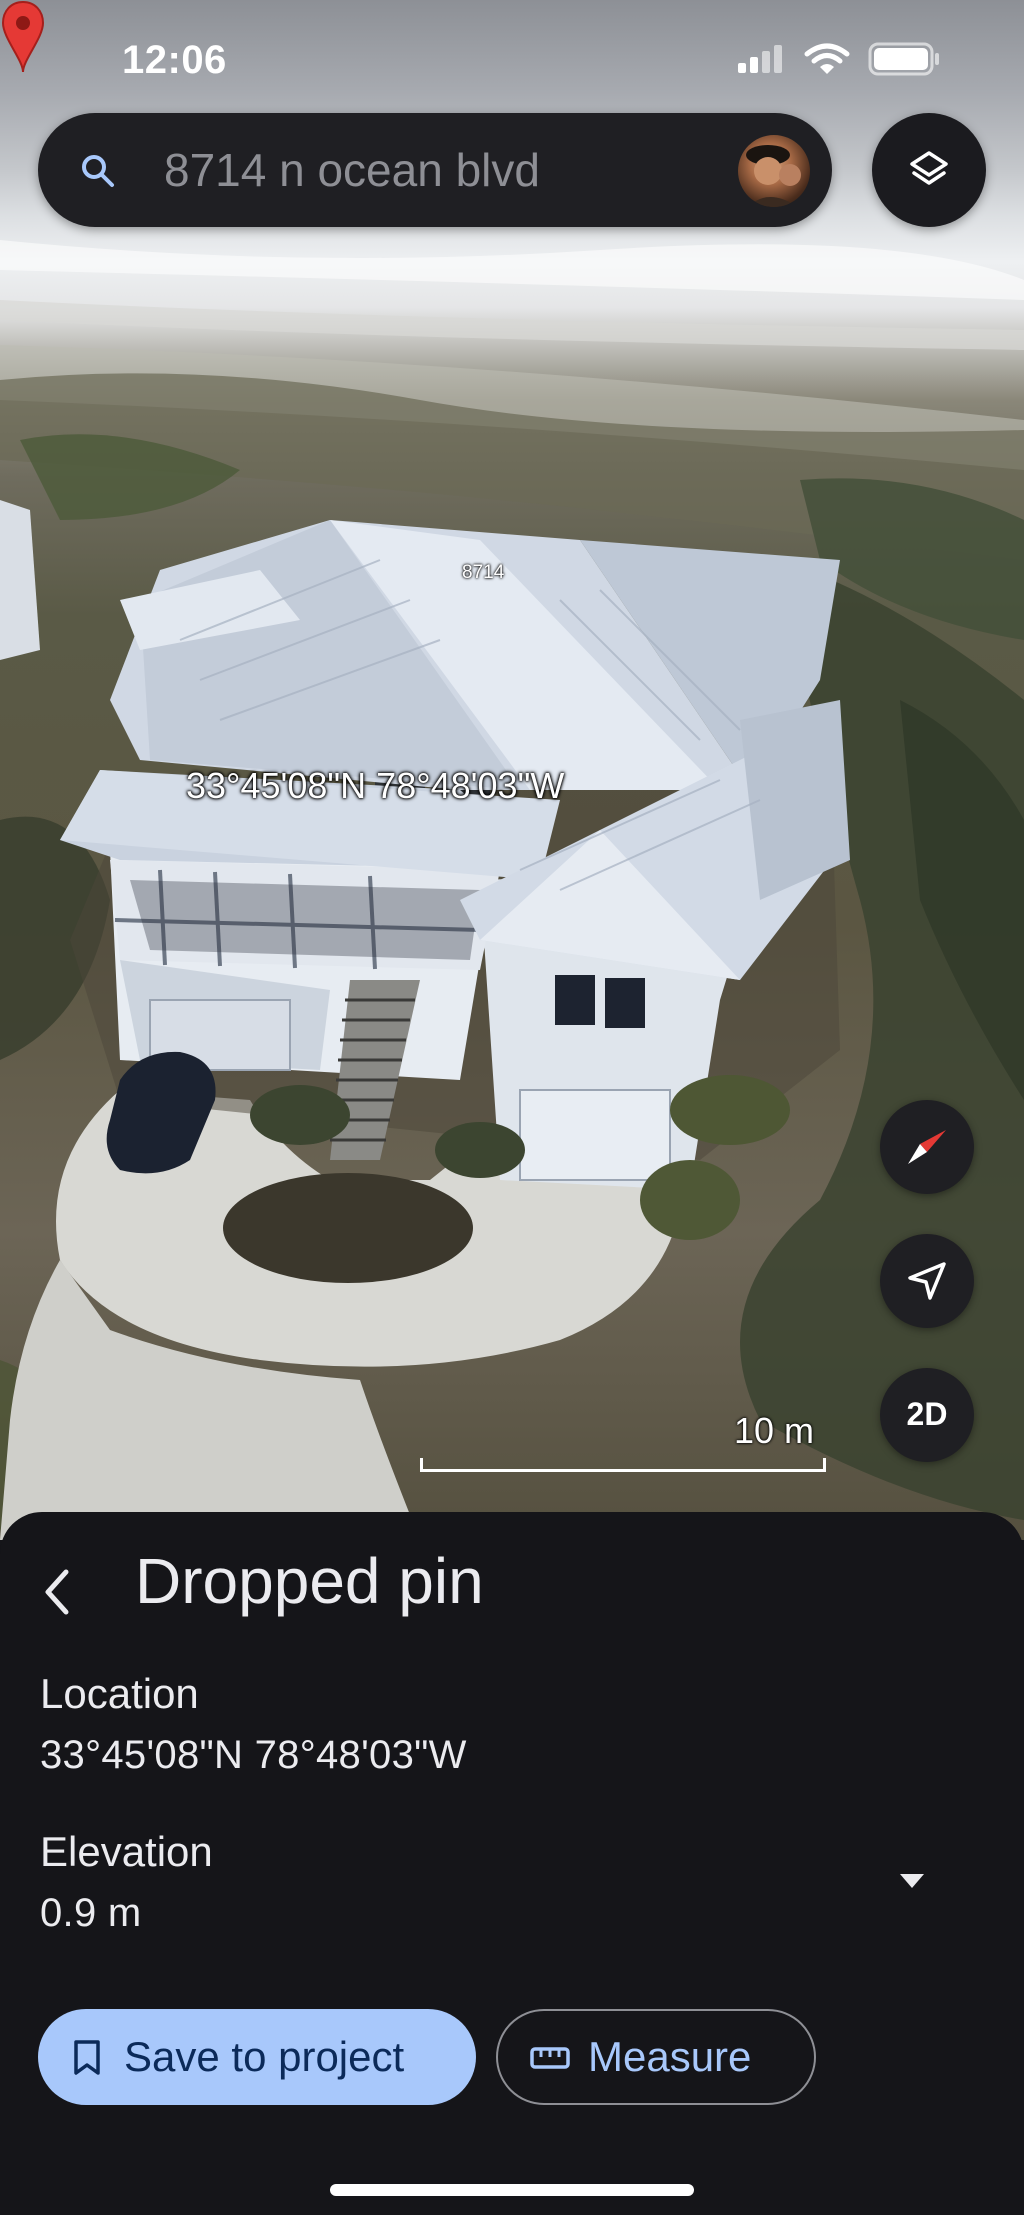 The width and height of the screenshot is (1024, 2215). I want to click on view-2d-toggle: 2D, so click(927, 1415).